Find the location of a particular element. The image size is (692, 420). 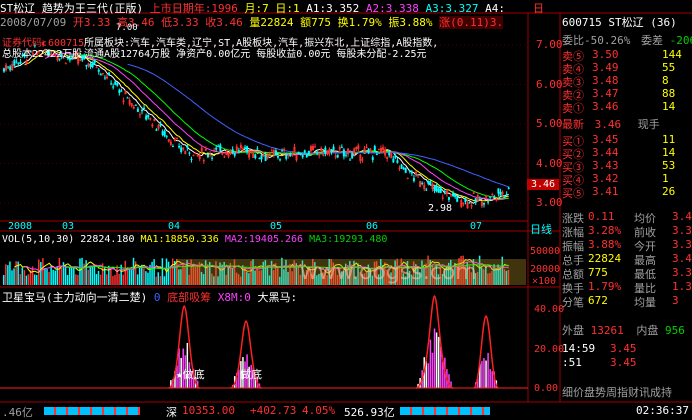

sell-row: 卖② 3.47 88 is located at coordinates (625, 94).